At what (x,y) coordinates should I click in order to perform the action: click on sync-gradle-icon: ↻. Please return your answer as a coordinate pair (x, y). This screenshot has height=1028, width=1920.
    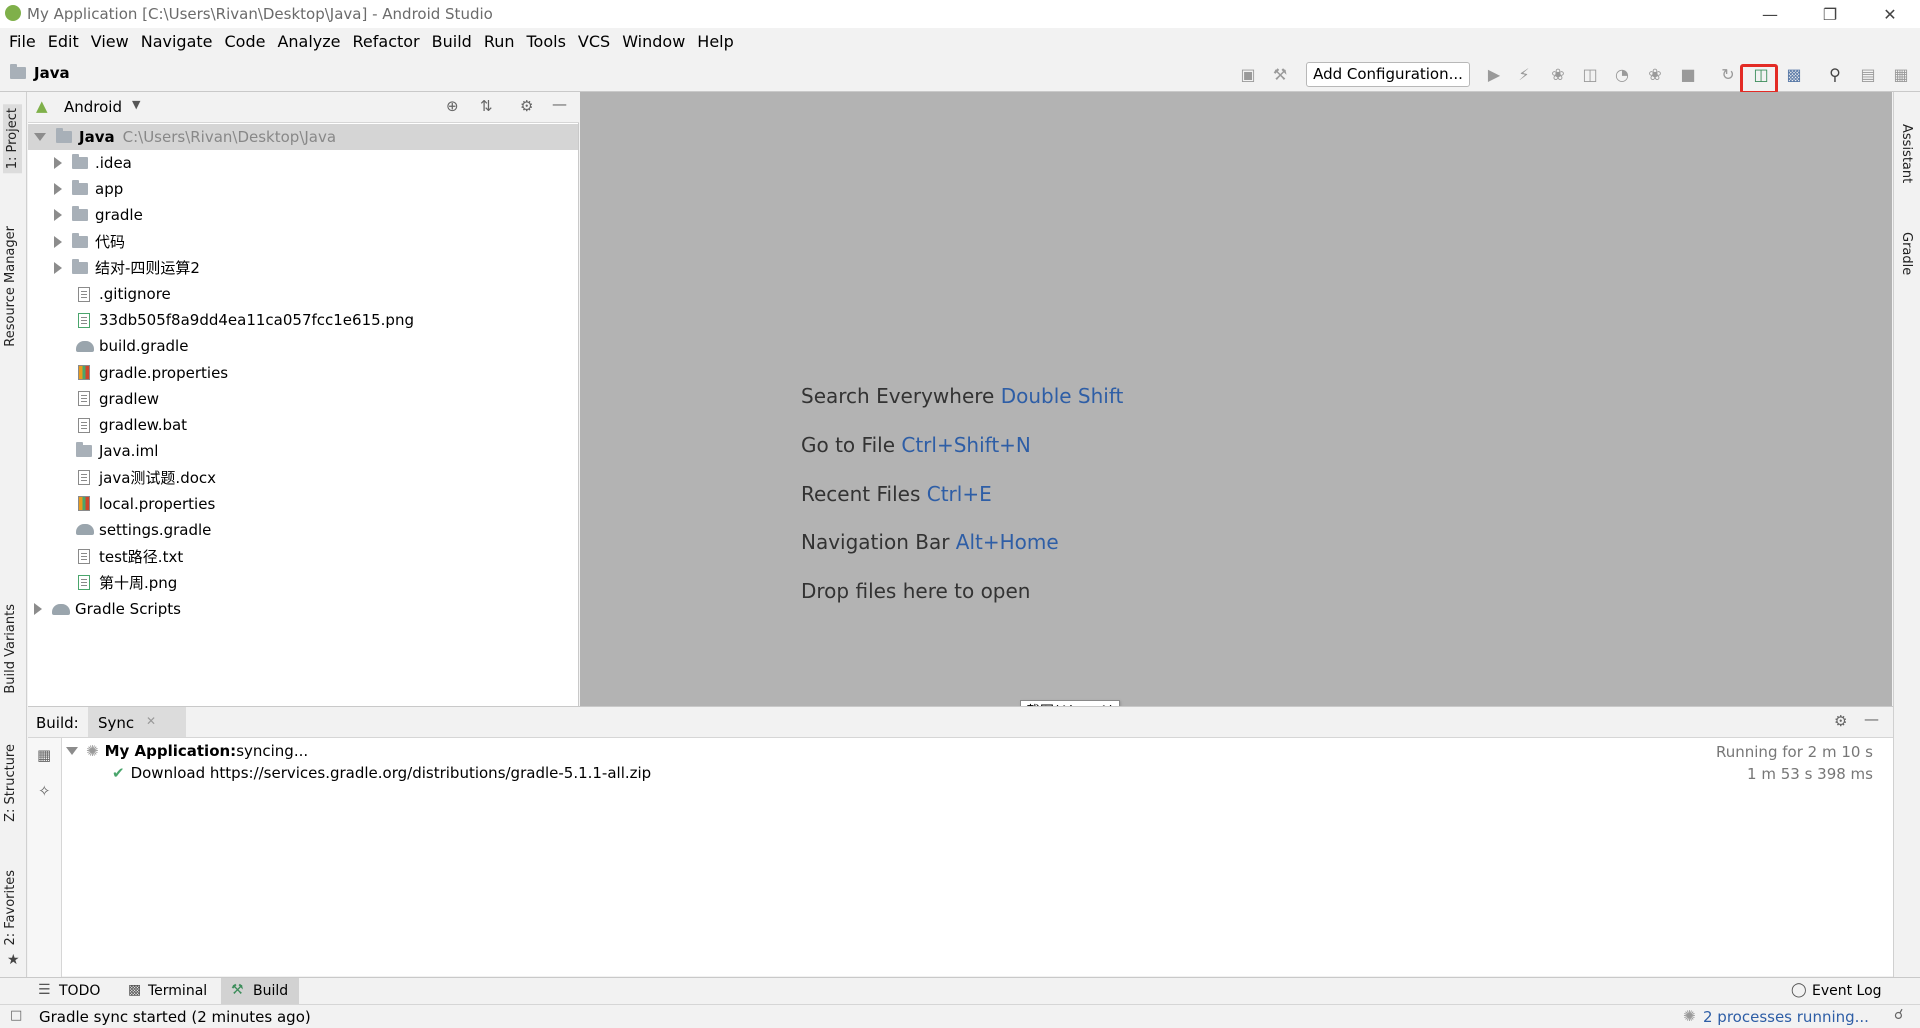
    Looking at the image, I should click on (1728, 74).